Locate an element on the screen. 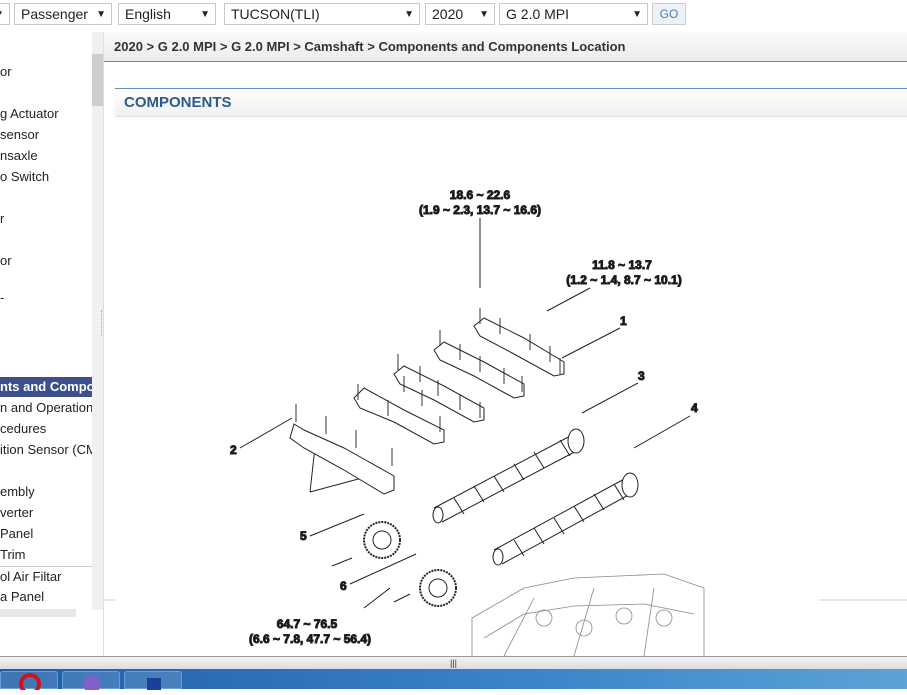 Image resolution: width=907 pixels, height=695 pixels. select-value: Passenger is located at coordinates (54, 14).